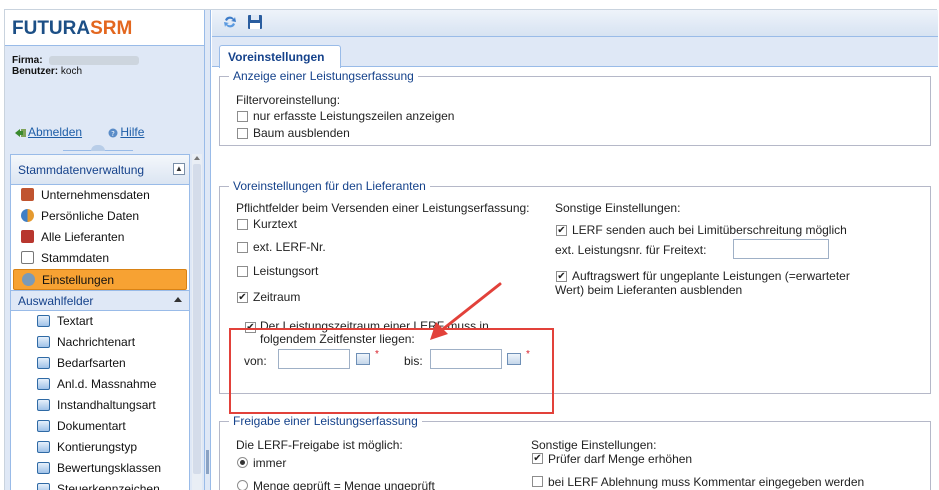 This screenshot has width=939, height=490. What do you see at coordinates (27, 257) in the screenshot?
I see `masterdata-icon` at bounding box center [27, 257].